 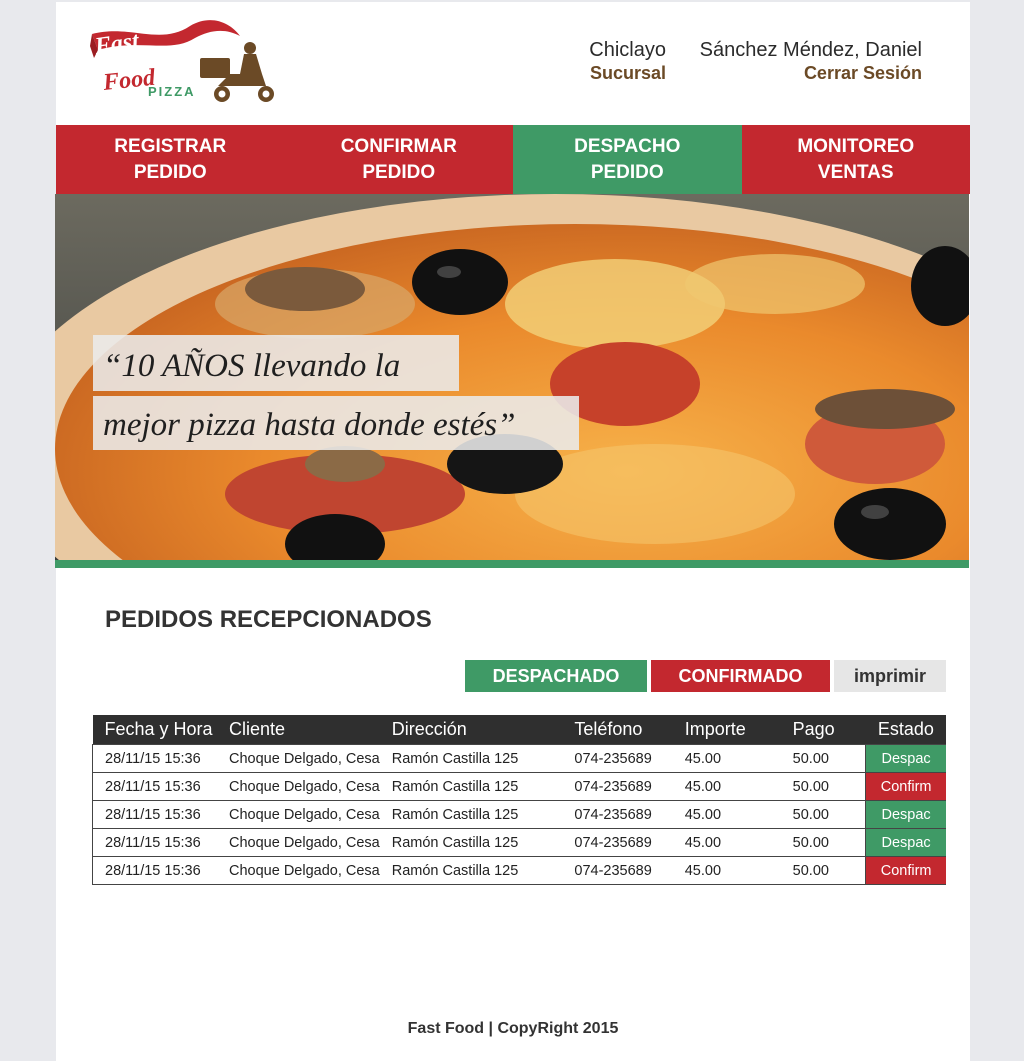 What do you see at coordinates (627, 73) in the screenshot?
I see `branch-label: Sucursal` at bounding box center [627, 73].